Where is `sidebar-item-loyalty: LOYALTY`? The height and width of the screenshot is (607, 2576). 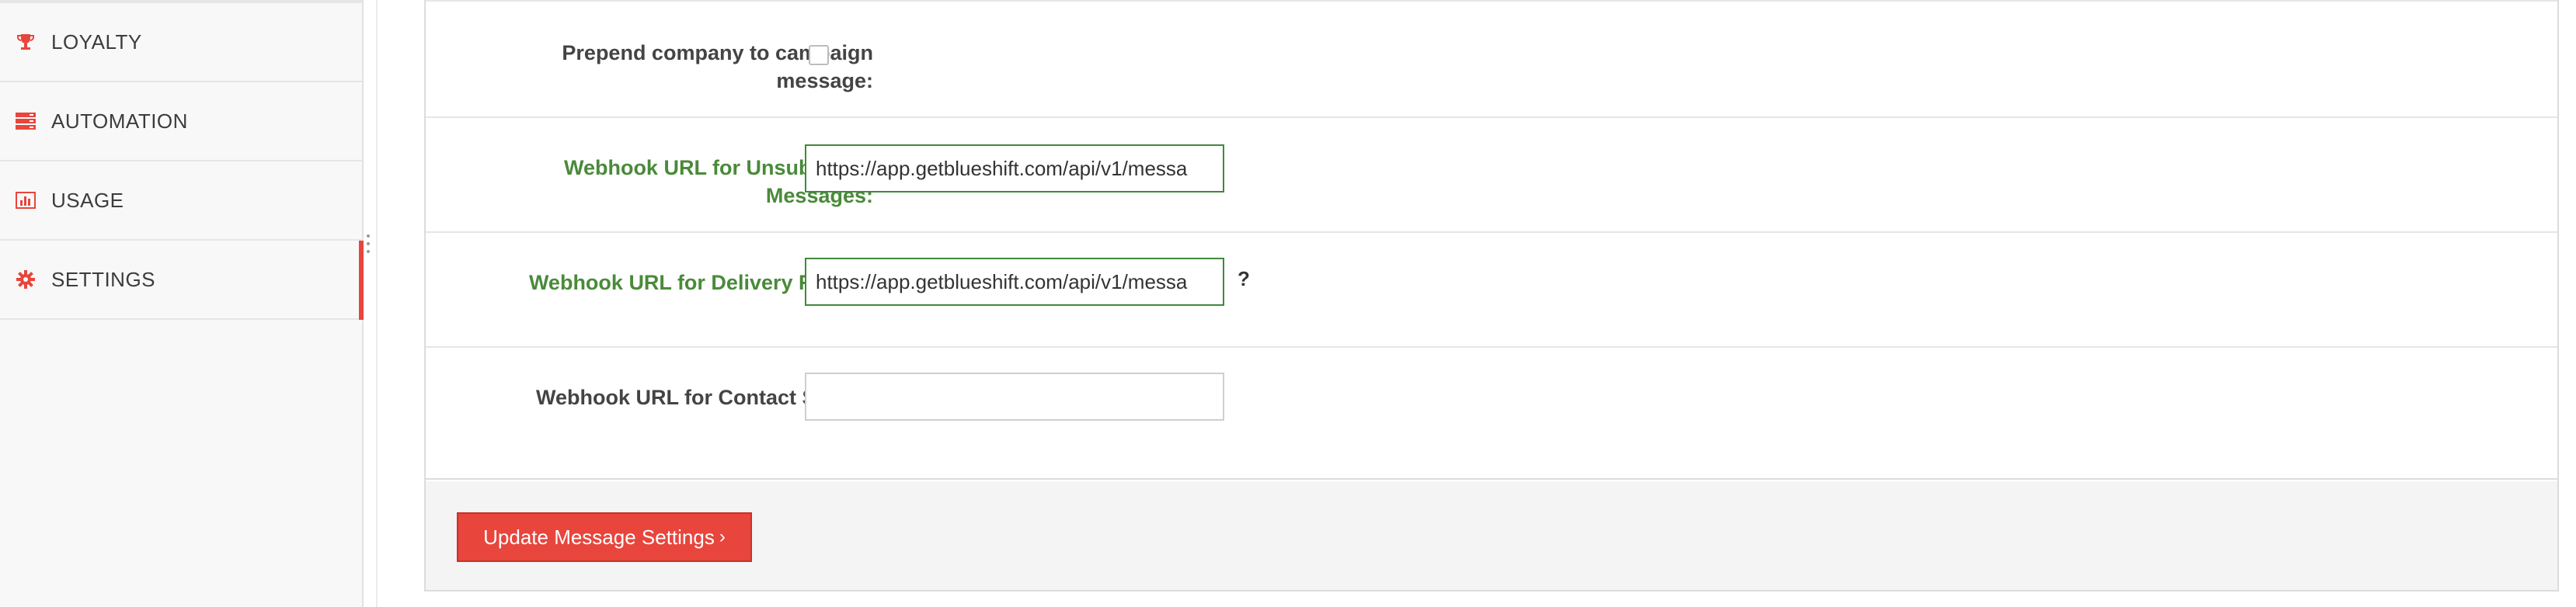
sidebar-item-loyalty: LOYALTY is located at coordinates (181, 42).